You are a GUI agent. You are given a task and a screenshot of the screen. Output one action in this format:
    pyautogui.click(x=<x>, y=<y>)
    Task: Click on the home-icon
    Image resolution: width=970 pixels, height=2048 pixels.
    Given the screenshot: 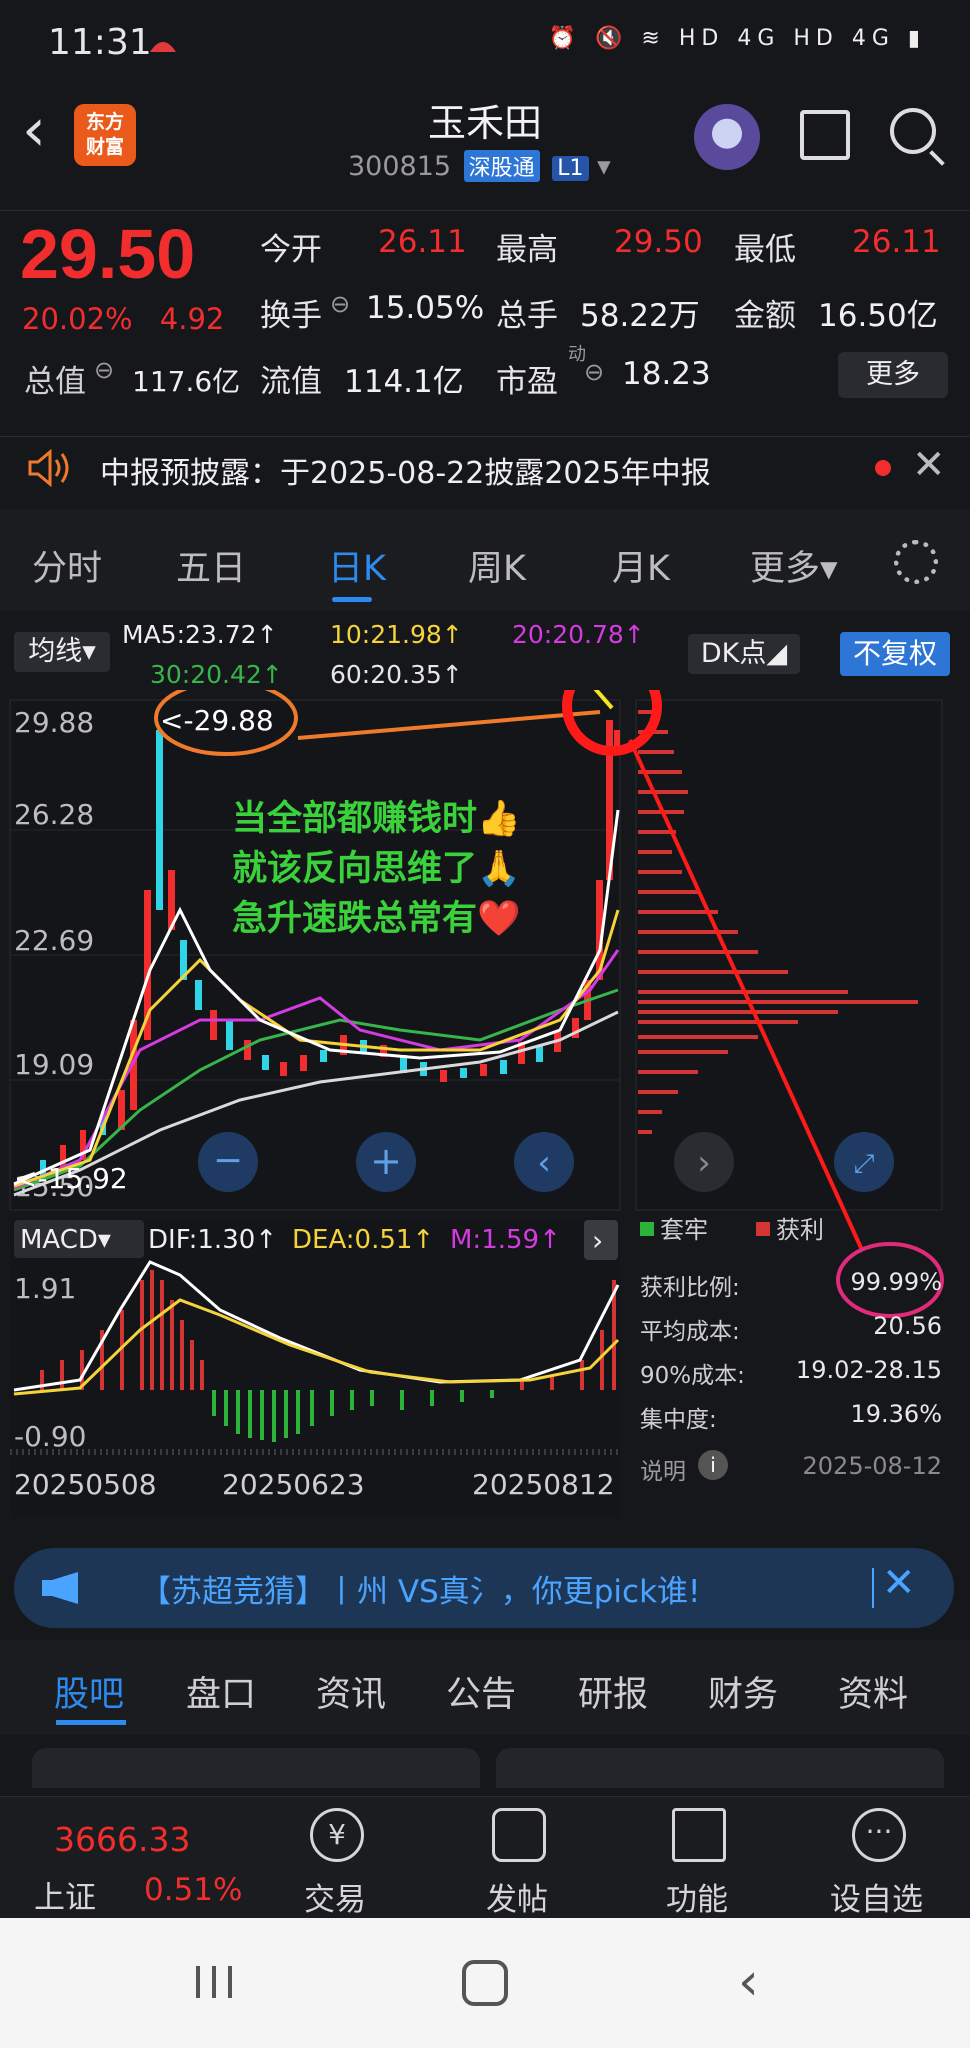 What is the action you would take?
    pyautogui.click(x=485, y=1983)
    